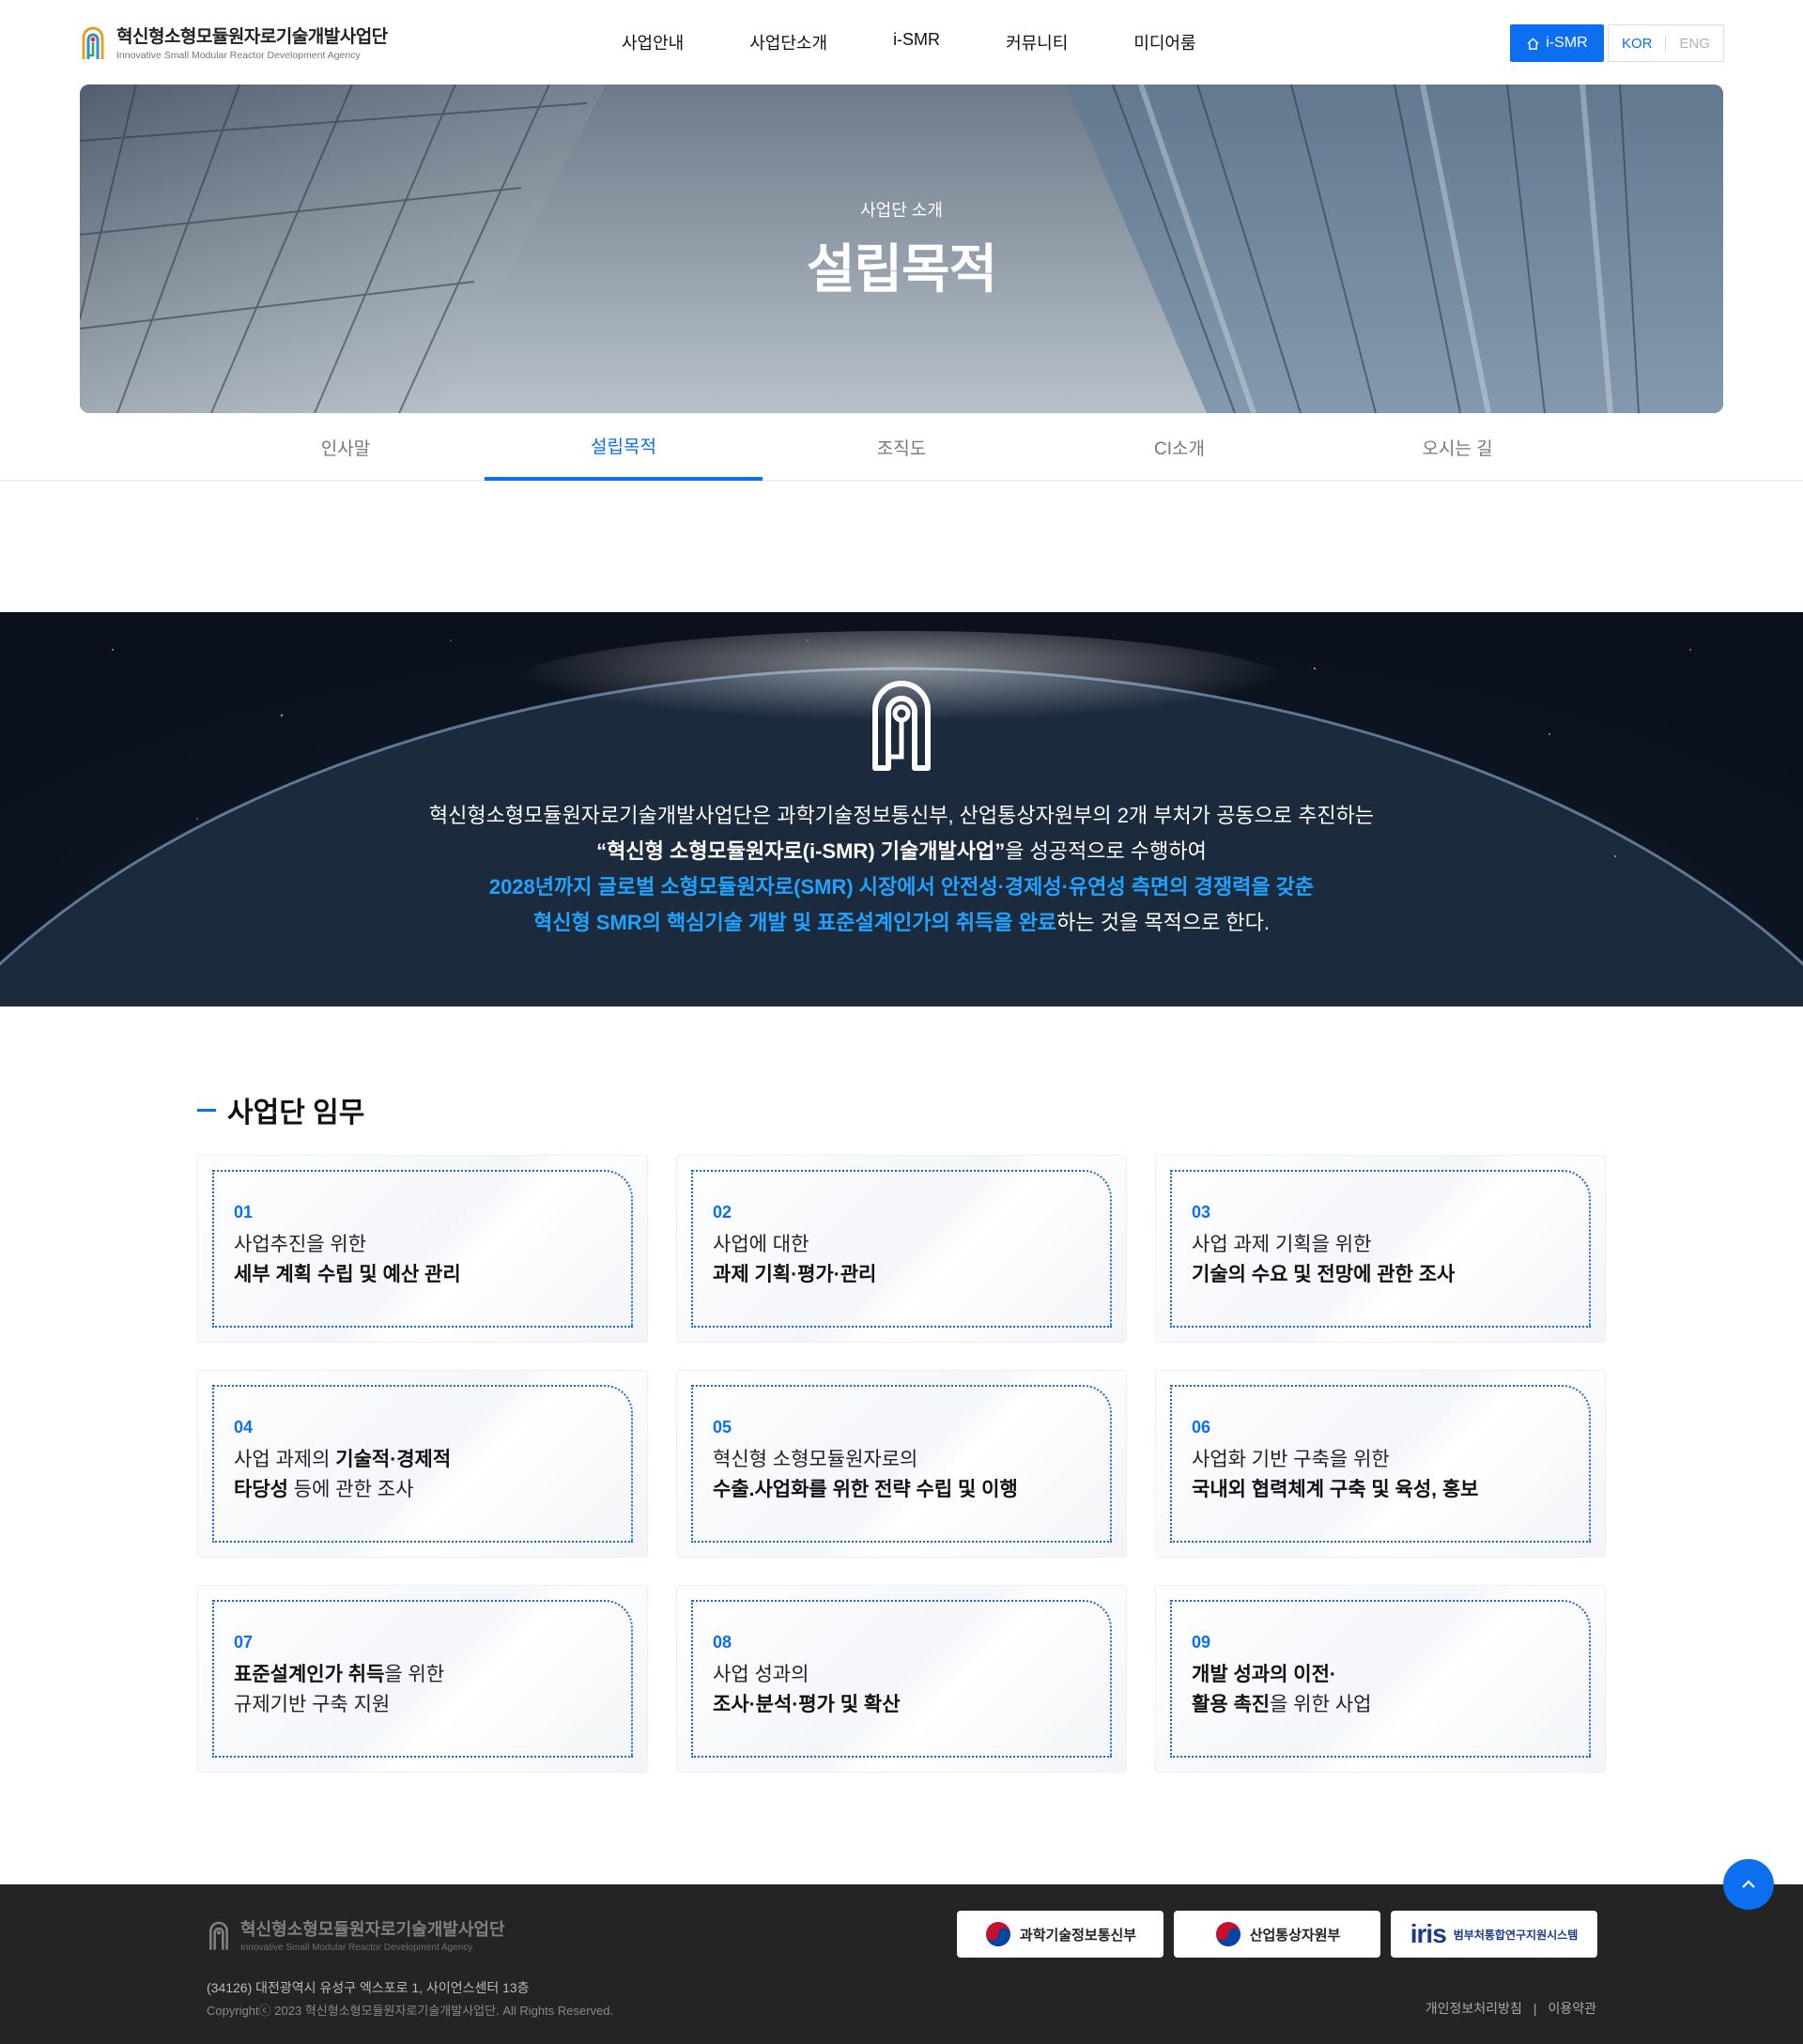 This screenshot has height=2044, width=1803. I want to click on ismr-button-label: i-SMR, so click(1567, 43).